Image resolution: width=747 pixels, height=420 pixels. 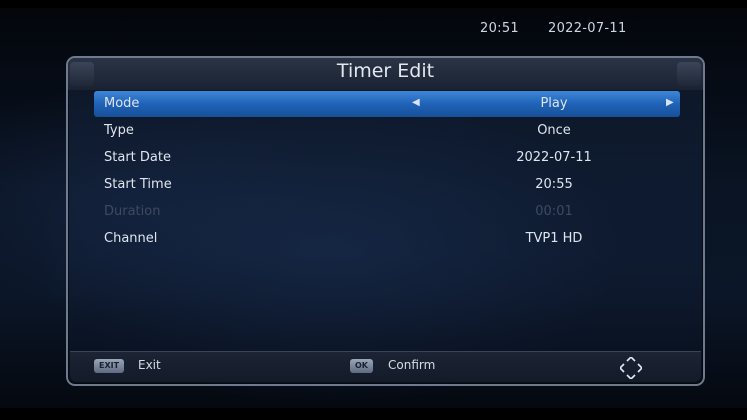 I want to click on row-value: Play, so click(x=554, y=103).